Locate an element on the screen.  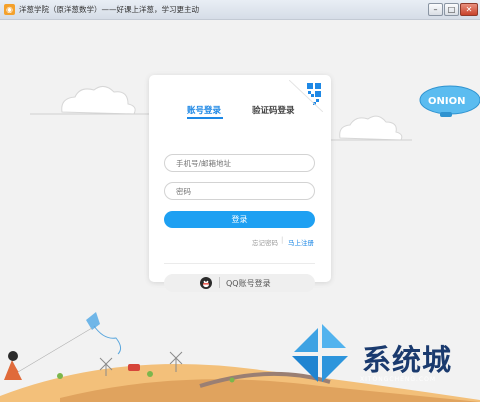
watermark-logo-icon is located at coordinates (320, 353).